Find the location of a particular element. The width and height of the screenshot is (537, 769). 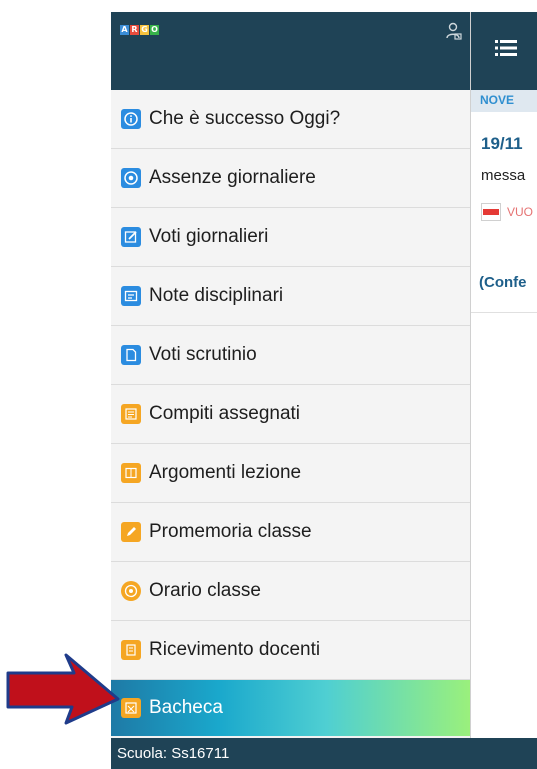

logo-letter: O is located at coordinates (154, 30).